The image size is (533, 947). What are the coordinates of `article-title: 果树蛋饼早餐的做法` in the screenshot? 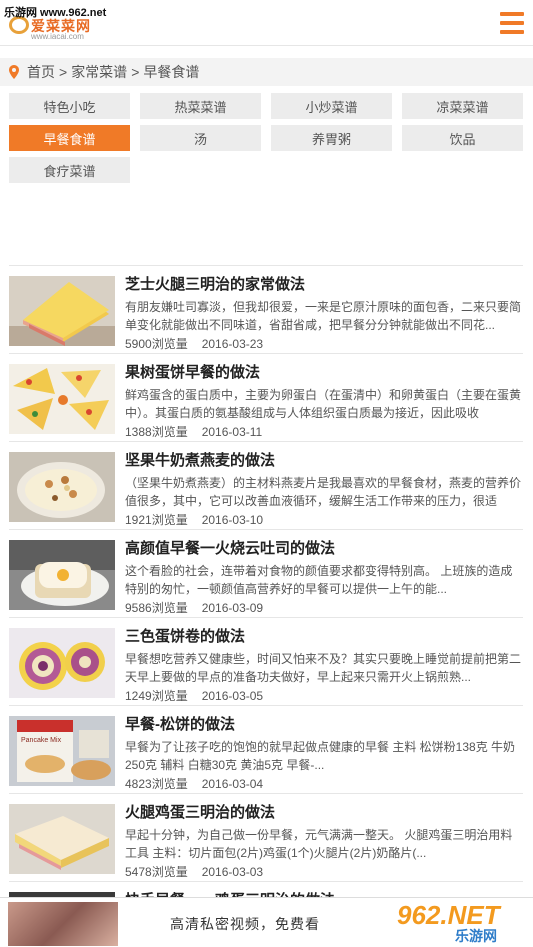 It's located at (193, 372).